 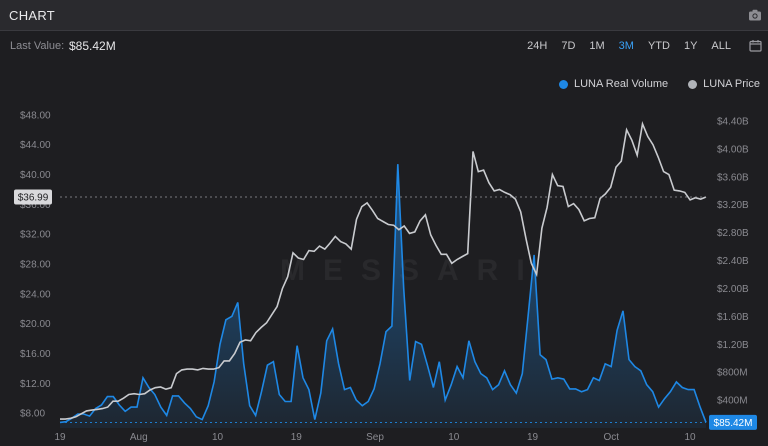 What do you see at coordinates (733, 317) in the screenshot?
I see `right-axis-tick-label: $1.60B` at bounding box center [733, 317].